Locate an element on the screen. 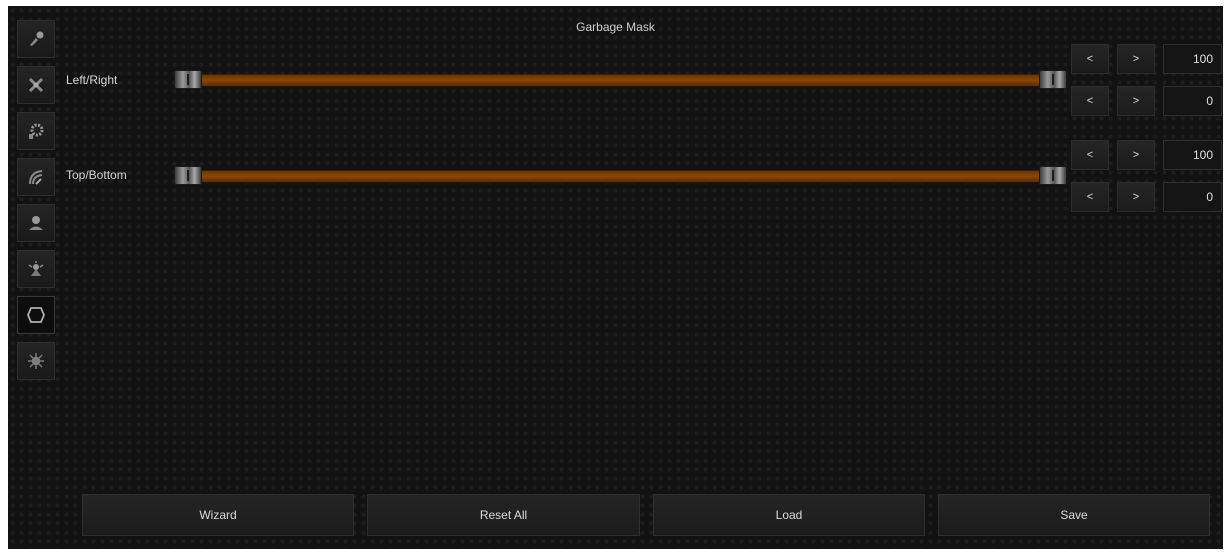 The width and height of the screenshot is (1231, 555). sidebar-item-tools is located at coordinates (36, 85).